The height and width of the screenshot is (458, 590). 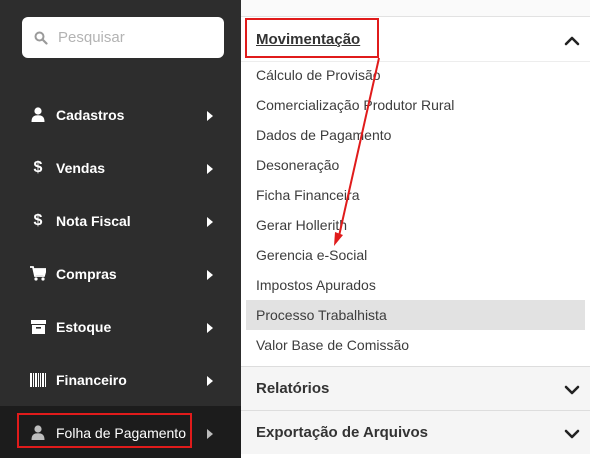 I want to click on sidebar-item-label: Cadastros, so click(x=90, y=114).